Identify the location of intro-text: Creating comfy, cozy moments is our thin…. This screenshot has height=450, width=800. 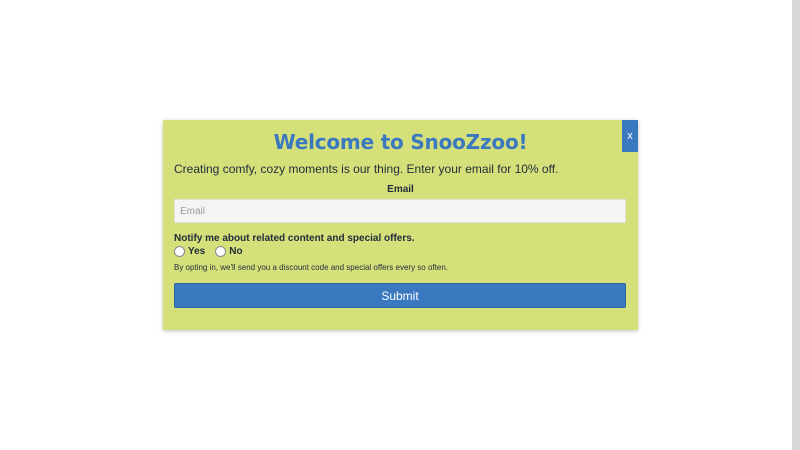
(366, 169).